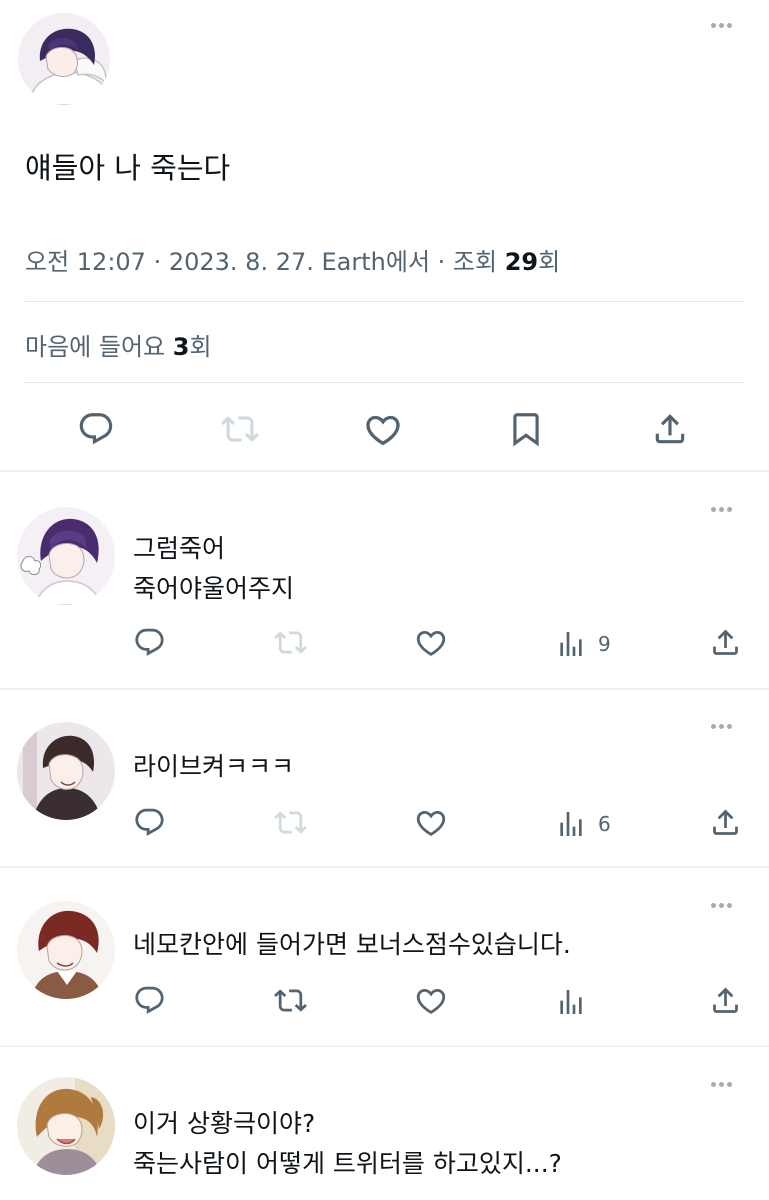 The image size is (769, 1200). I want to click on view-count: 29, so click(521, 262).